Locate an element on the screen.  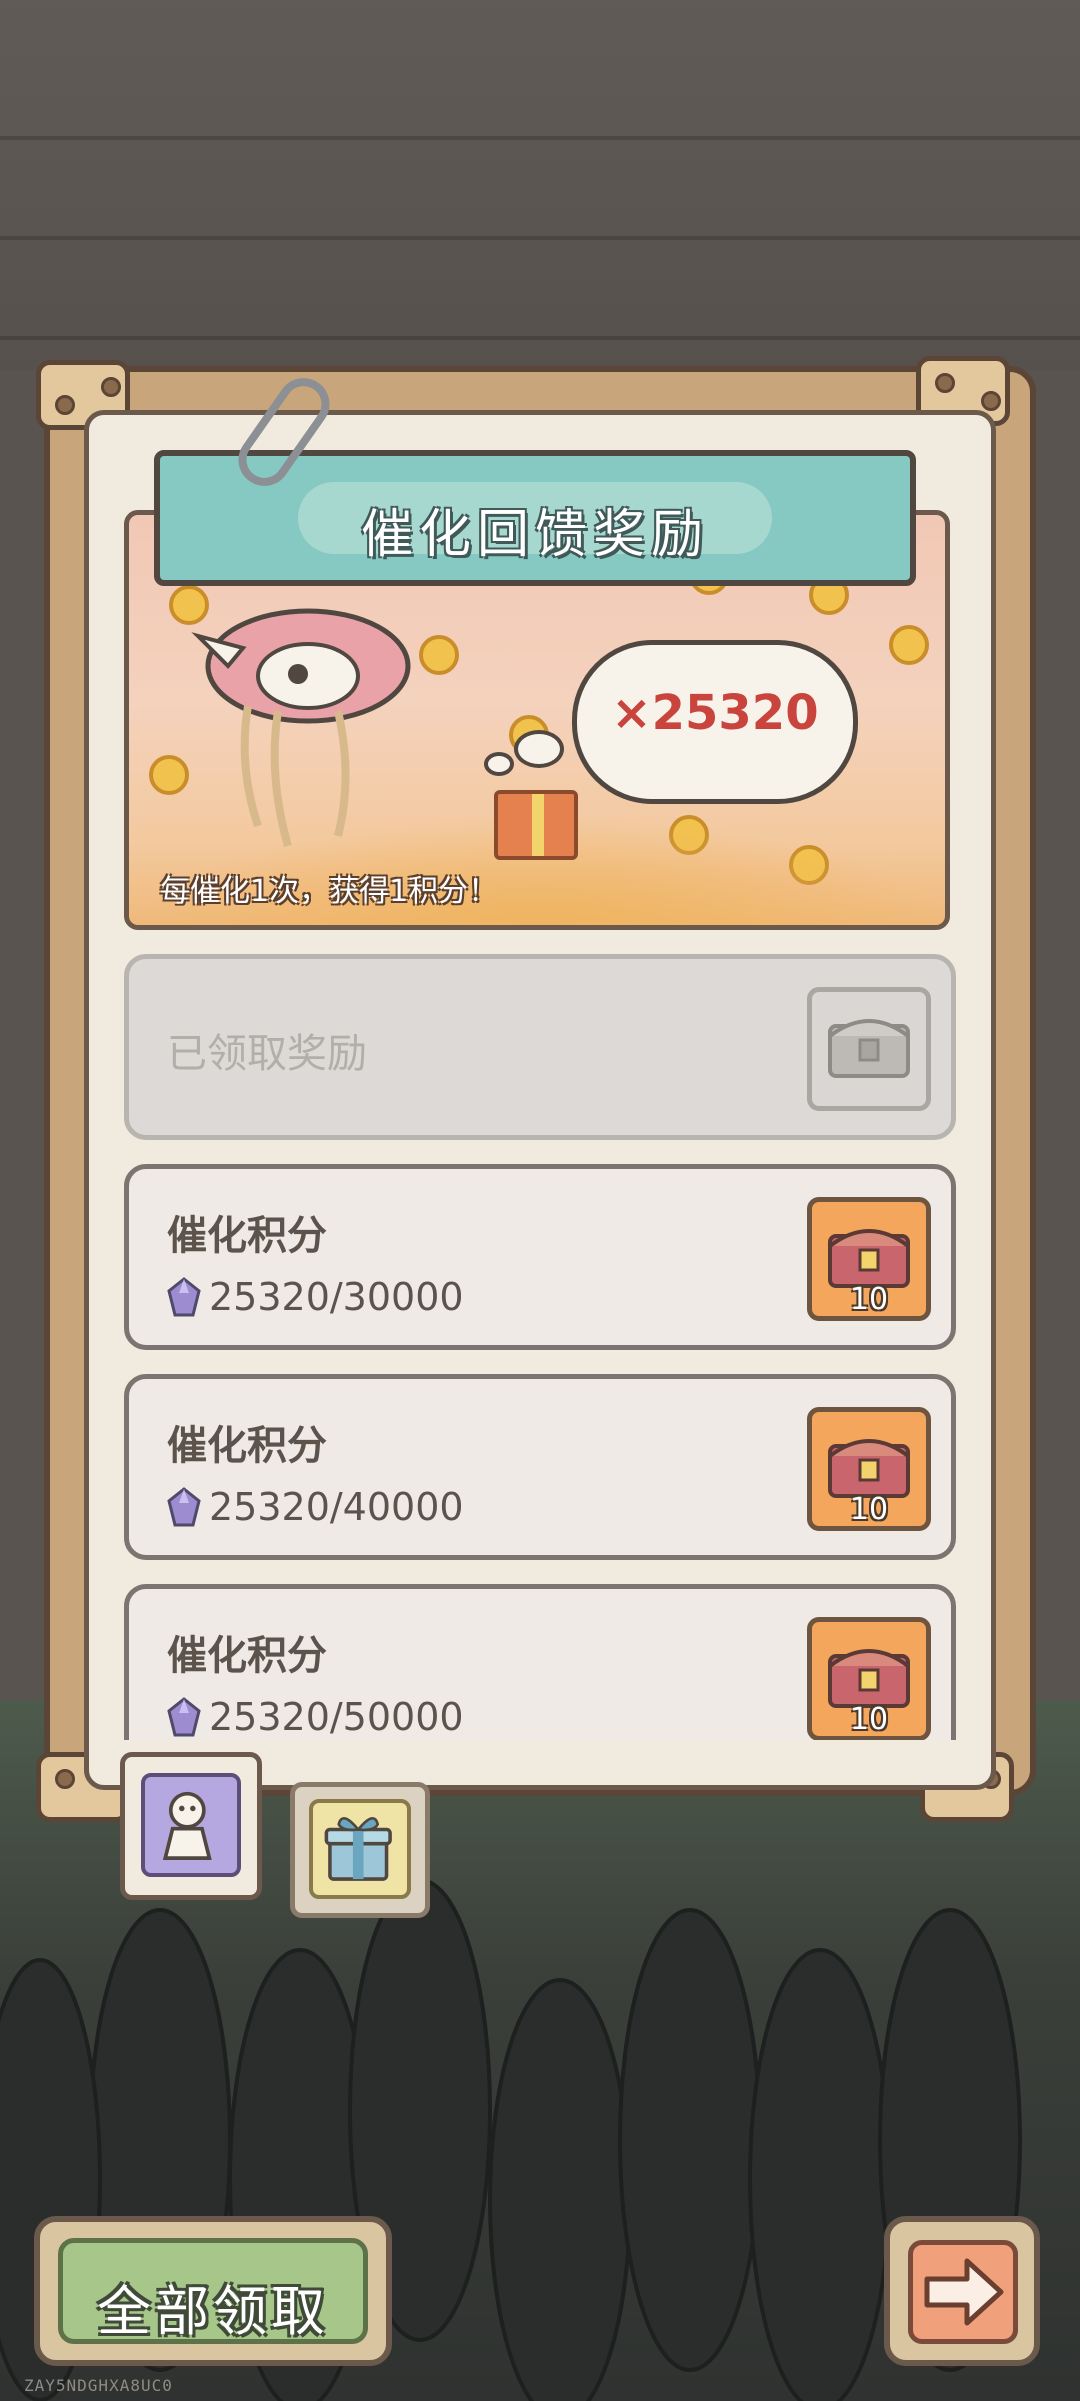
points-bubble: ×25320 is located at coordinates (715, 722).